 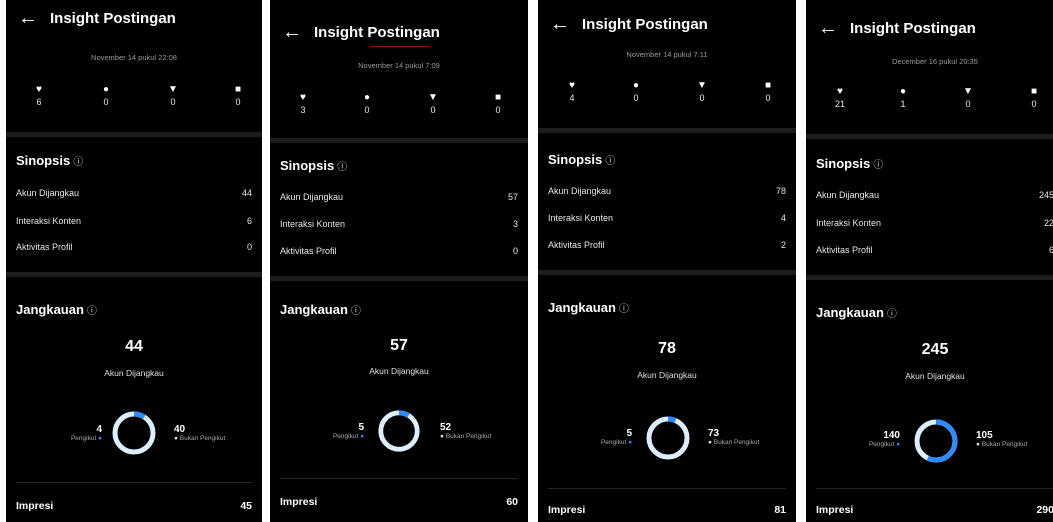 I want to click on sinopsis-row: Akun Dijangkau 57, so click(x=399, y=197).